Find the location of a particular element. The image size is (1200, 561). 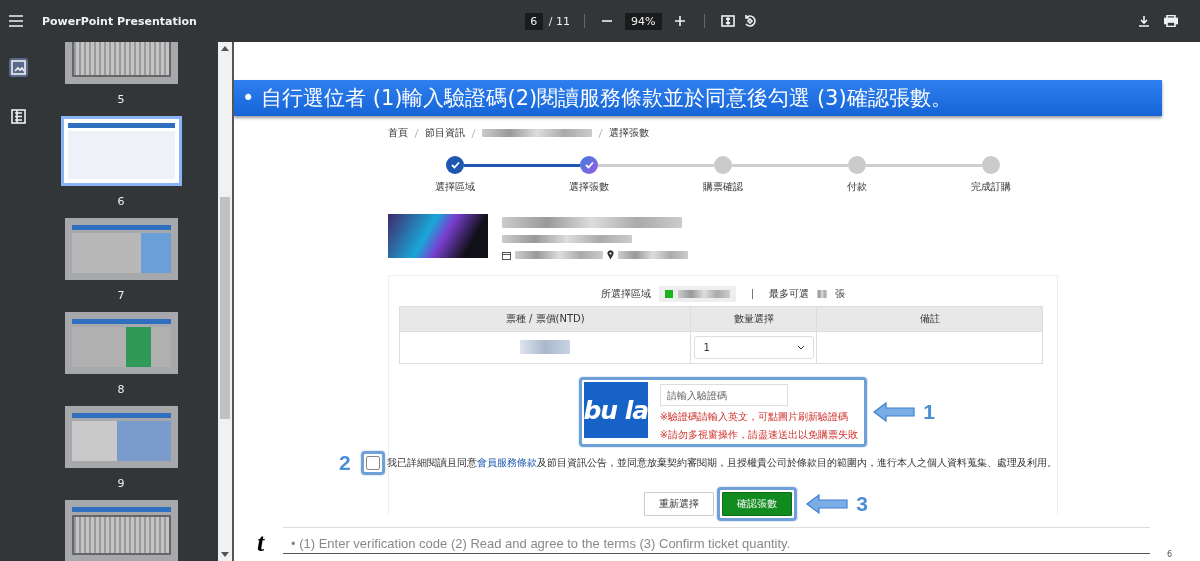

breadcrumb-link: 首頁 is located at coordinates (398, 133).